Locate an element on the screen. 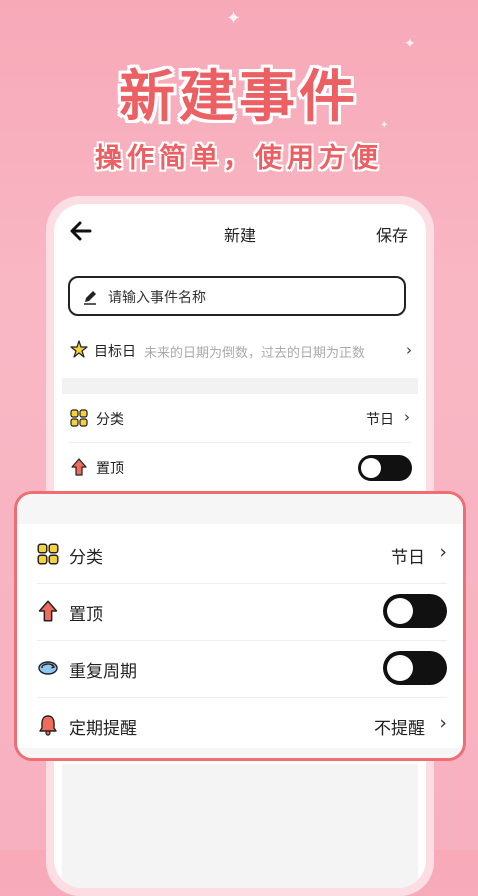 The width and height of the screenshot is (478, 896). cycle-icon is located at coordinates (48, 668).